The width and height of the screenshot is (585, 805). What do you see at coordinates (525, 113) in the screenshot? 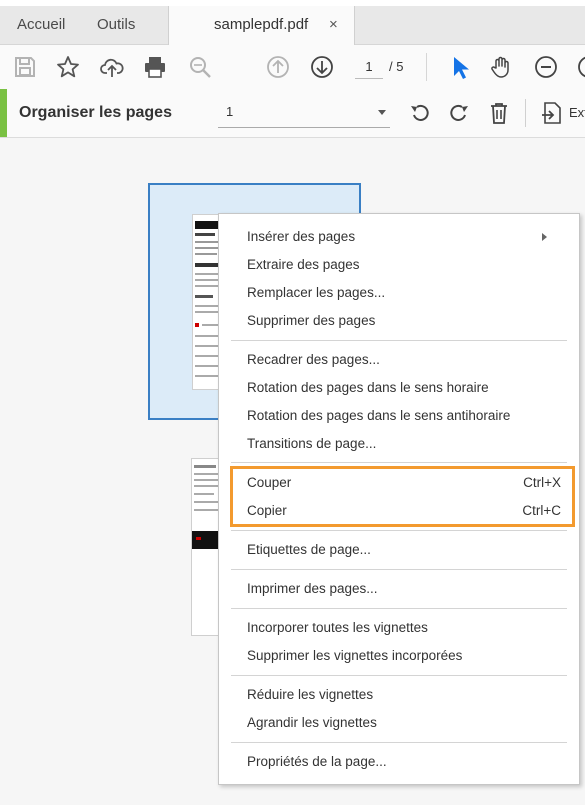
I see `organize-divider` at bounding box center [525, 113].